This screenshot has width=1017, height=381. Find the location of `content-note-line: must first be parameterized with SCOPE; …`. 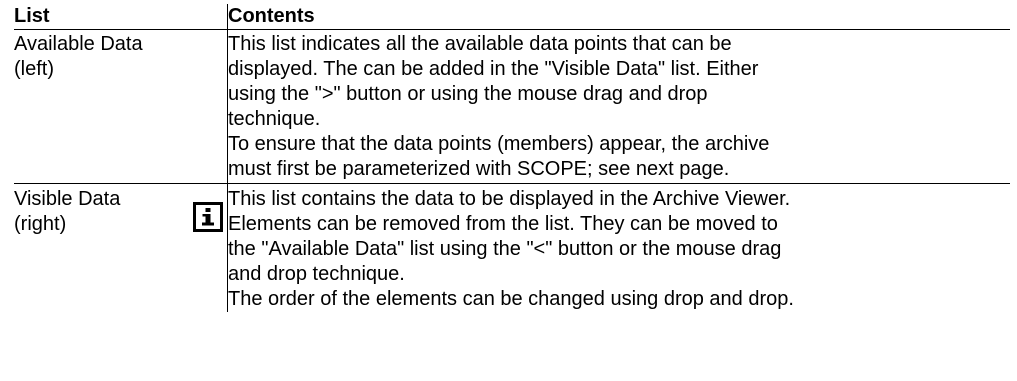

content-note-line: must first be parameterized with SCOPE; … is located at coordinates (479, 169).